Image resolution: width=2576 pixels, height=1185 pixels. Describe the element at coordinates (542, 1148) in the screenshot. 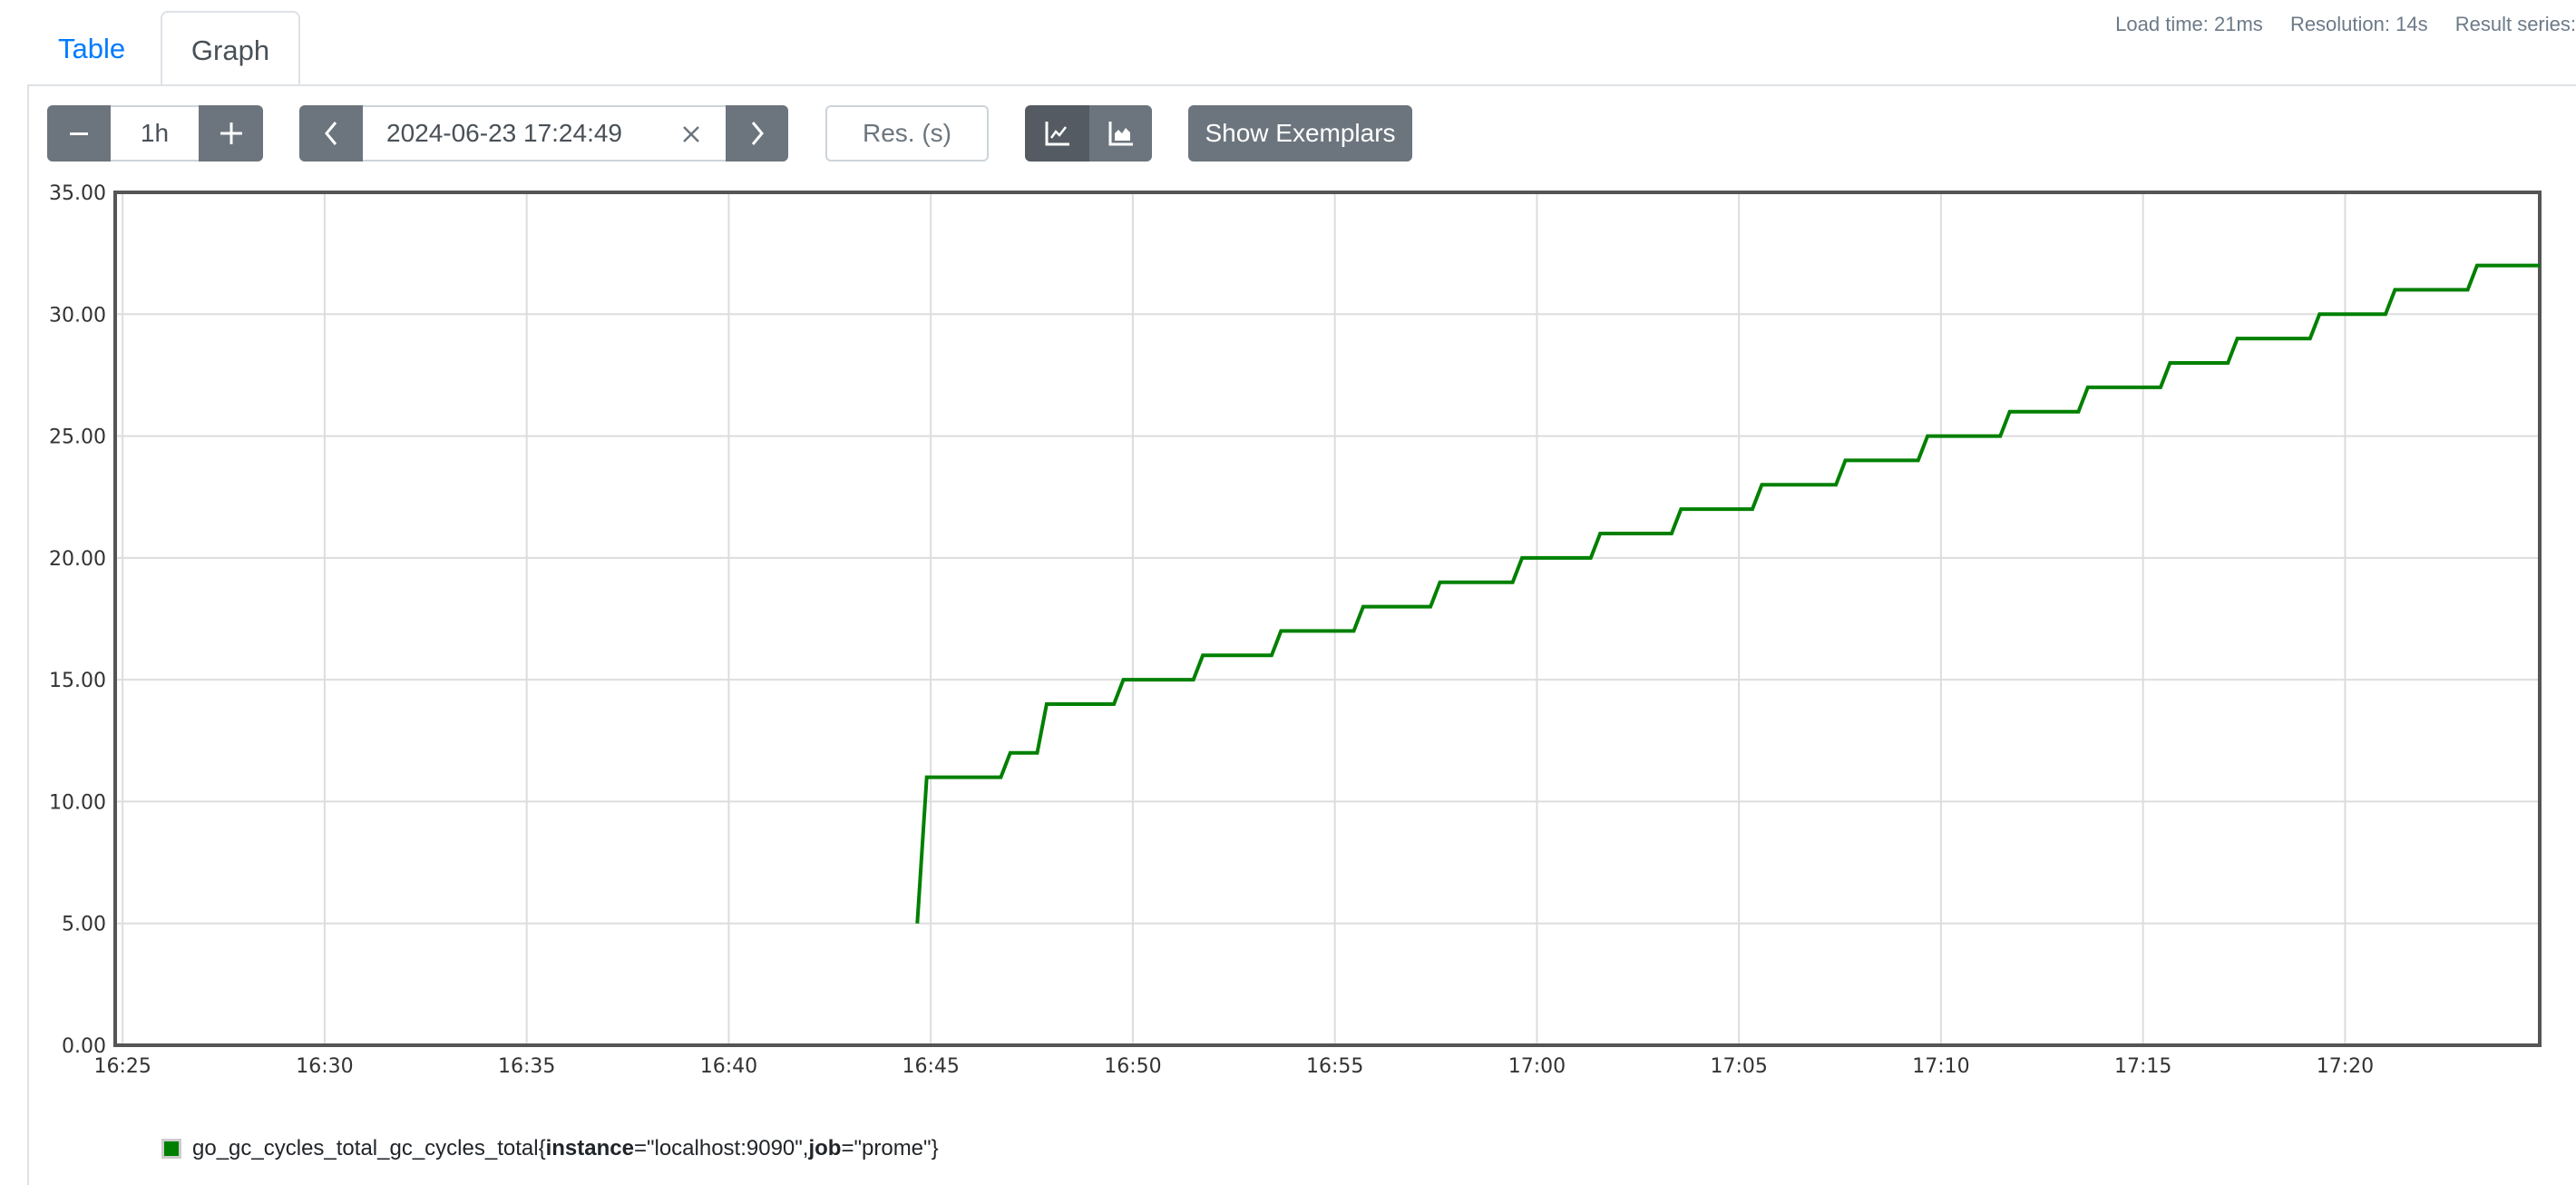

I see `legend-open-brace: {` at that location.